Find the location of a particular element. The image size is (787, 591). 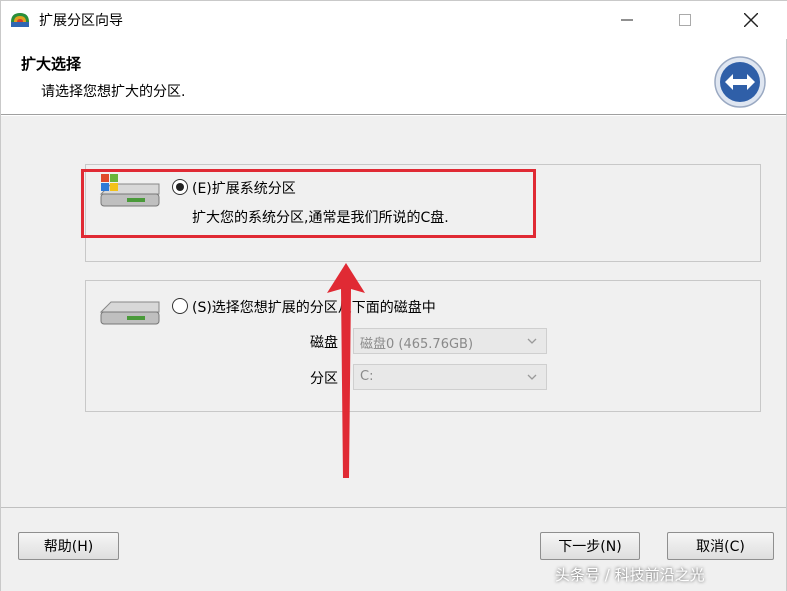

maximize-icon is located at coordinates (685, 20).